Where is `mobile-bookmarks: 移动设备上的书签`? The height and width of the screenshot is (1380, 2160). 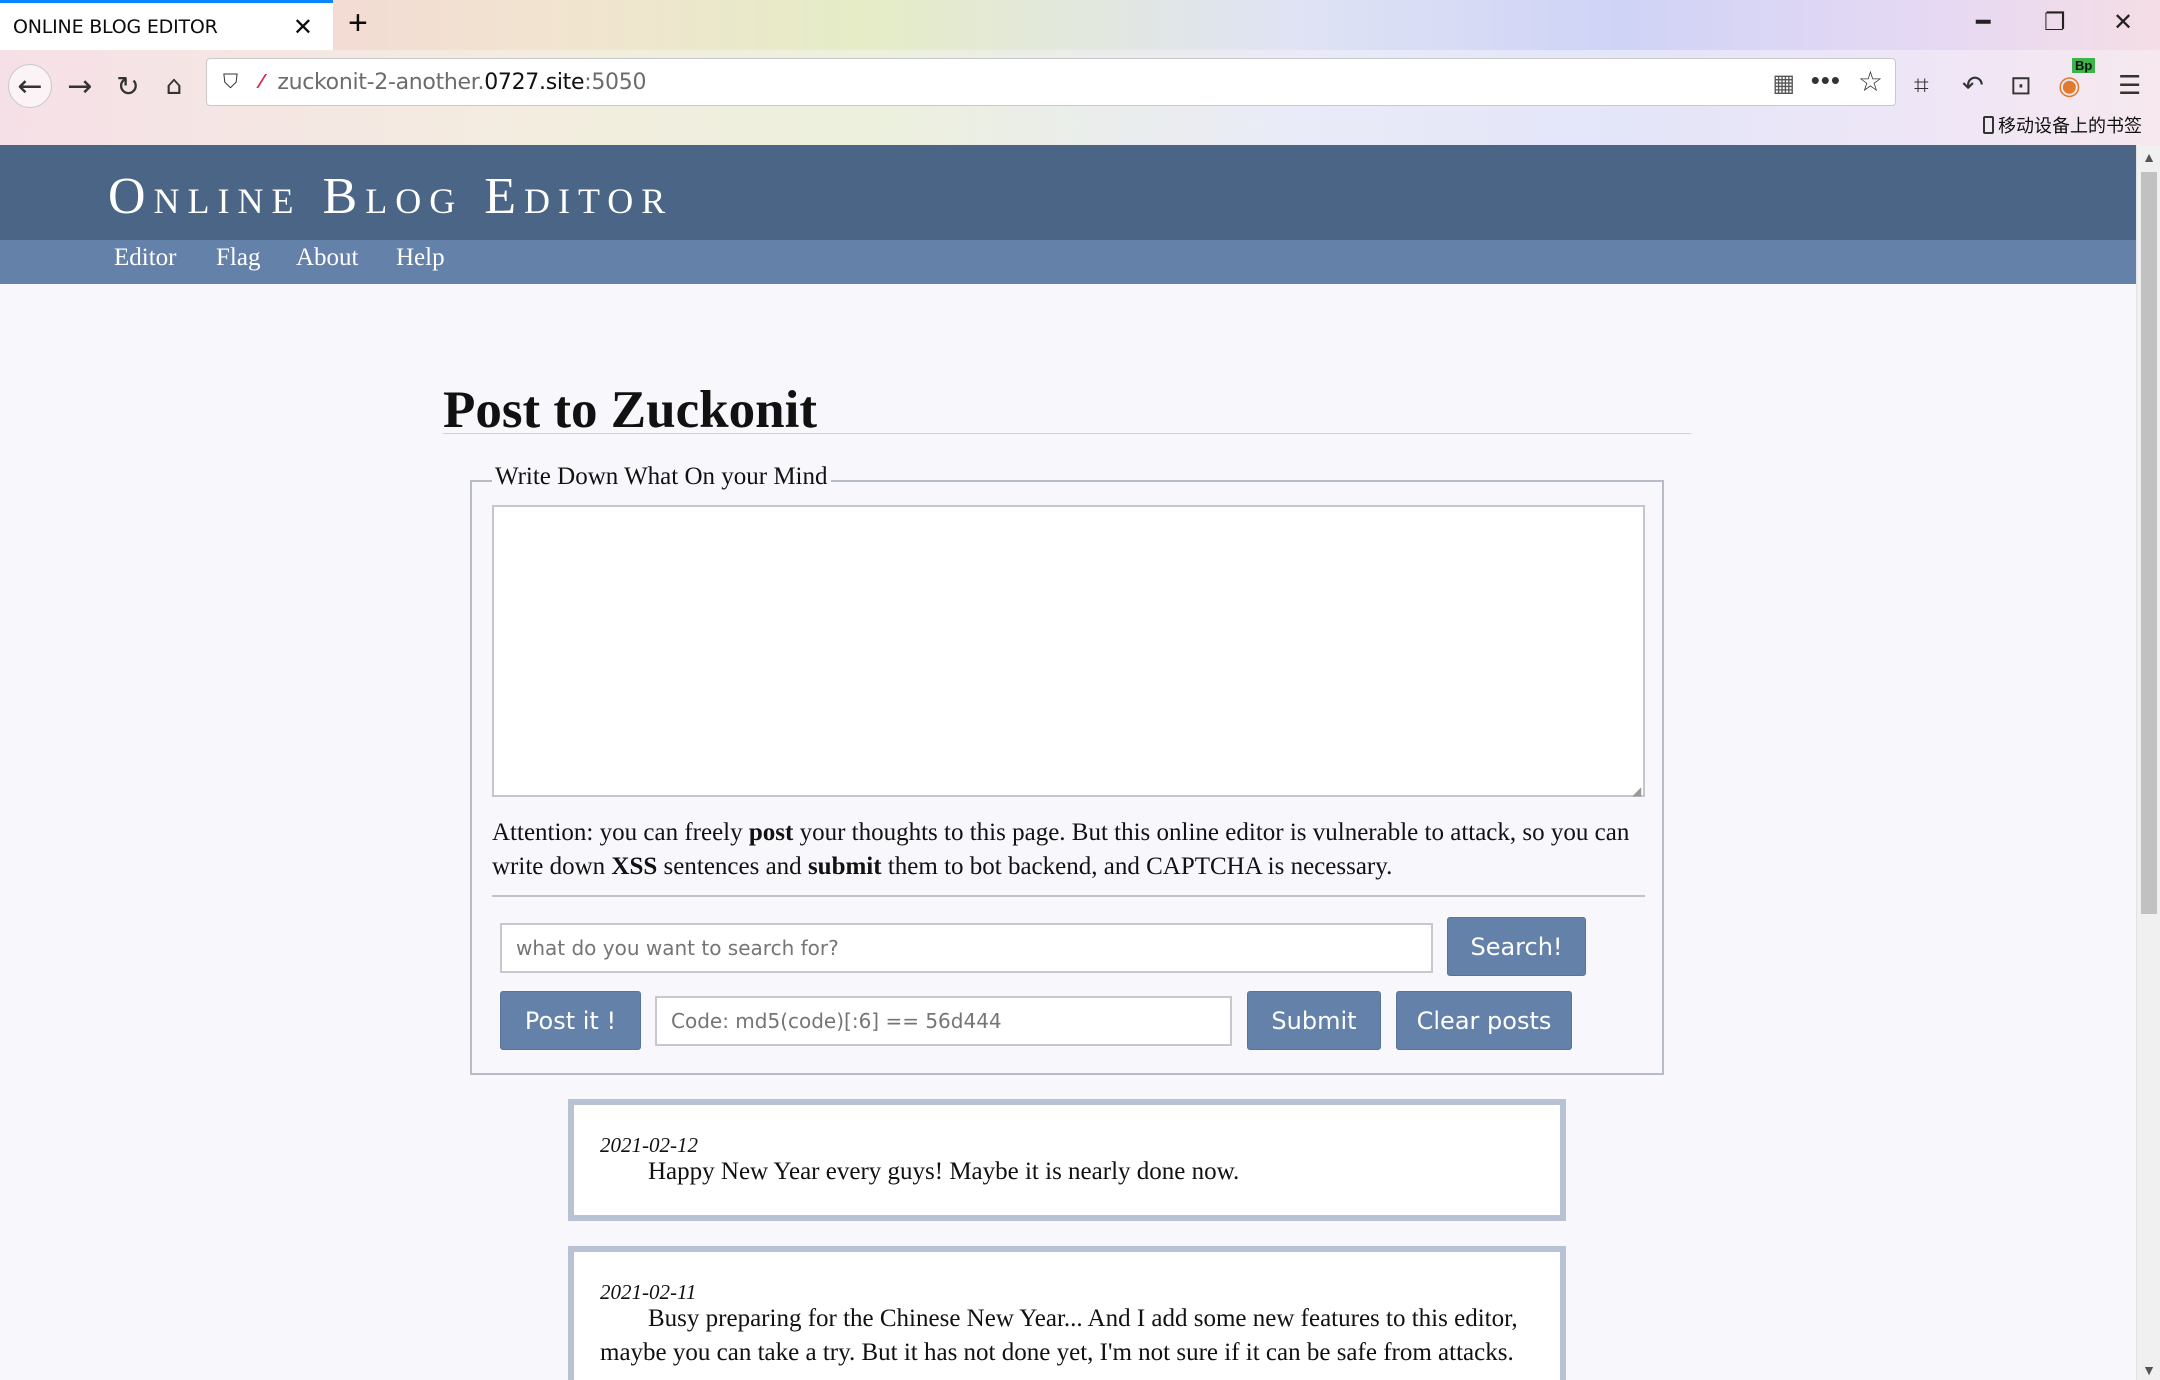 mobile-bookmarks: 移动设备上的书签 is located at coordinates (2062, 125).